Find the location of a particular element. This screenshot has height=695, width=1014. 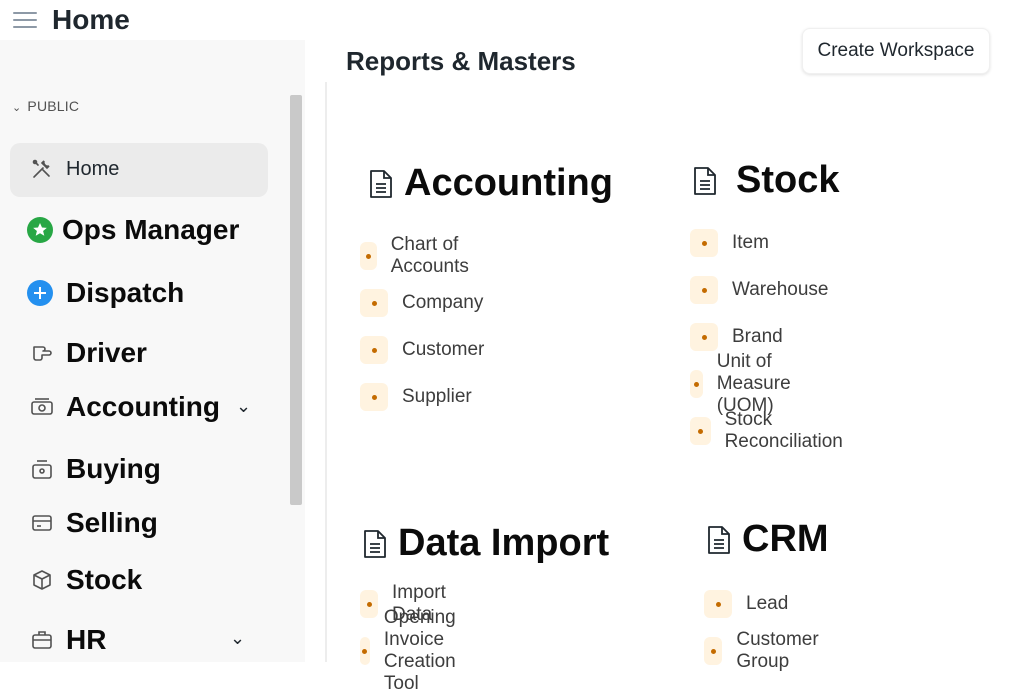

box-icon is located at coordinates (42, 580).